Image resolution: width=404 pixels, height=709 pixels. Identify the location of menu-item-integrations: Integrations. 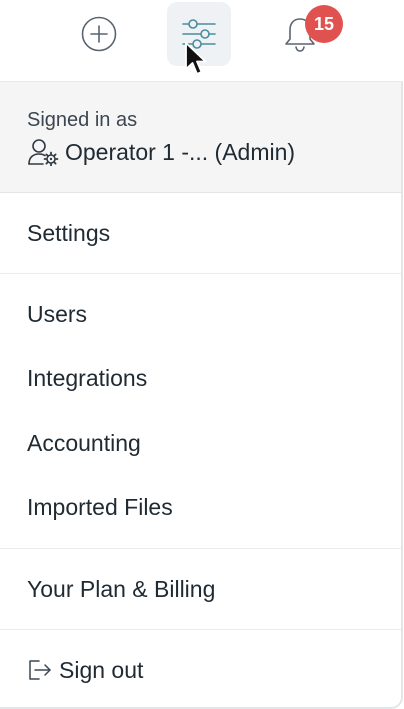
(200, 379).